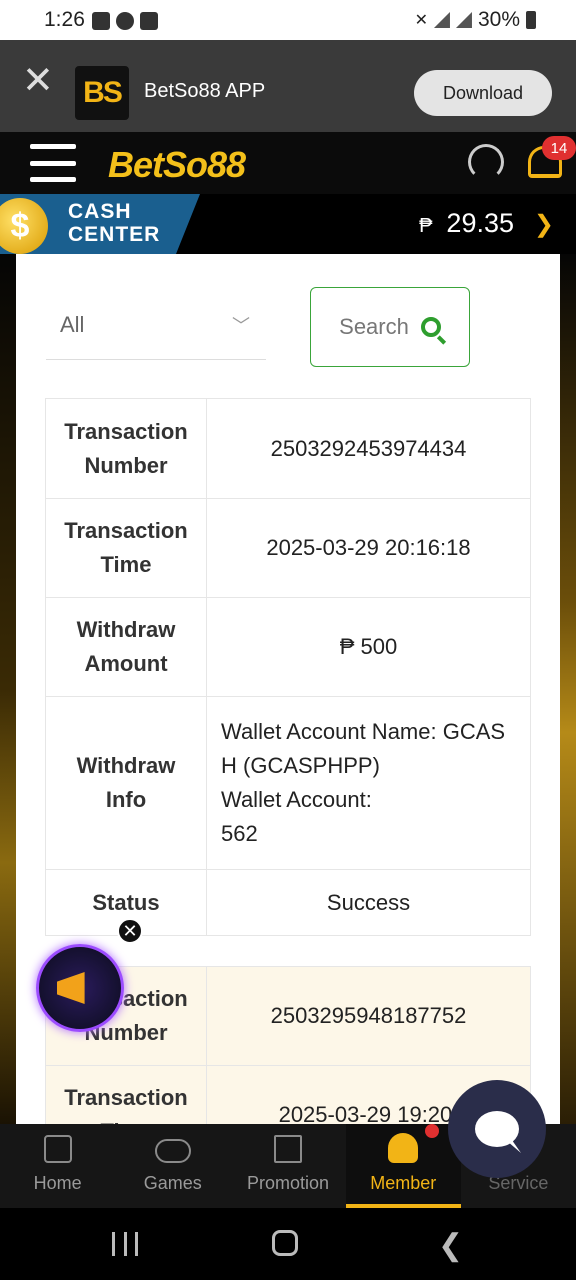 The width and height of the screenshot is (576, 1280). I want to click on gamepad-icon, so click(172, 1151).